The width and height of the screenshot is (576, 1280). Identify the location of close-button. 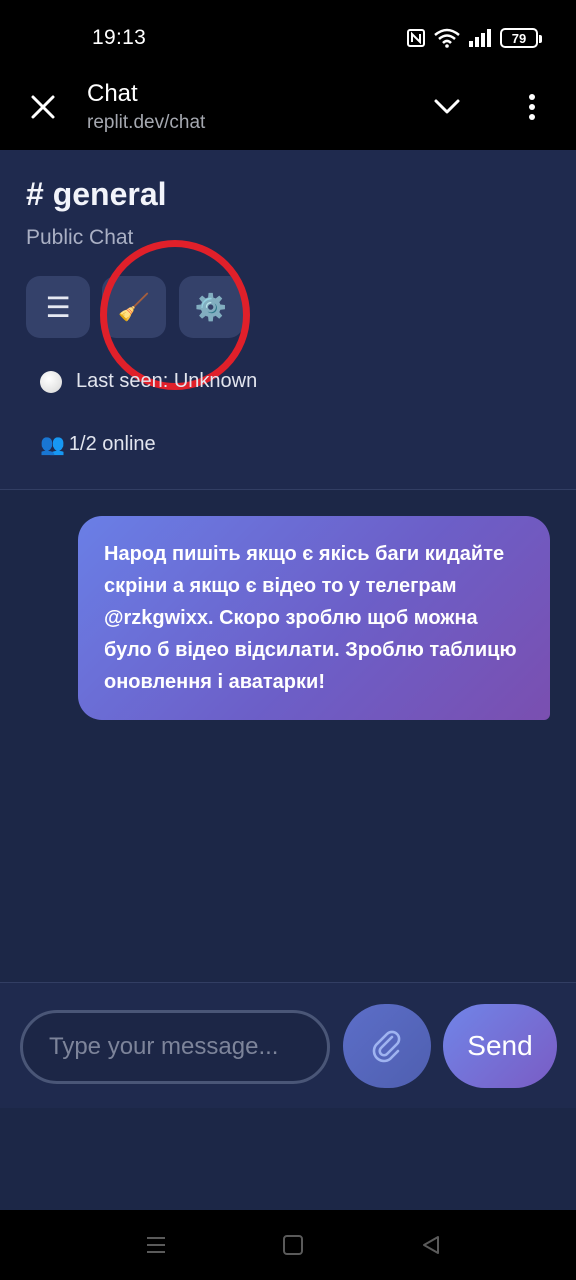
(43, 107).